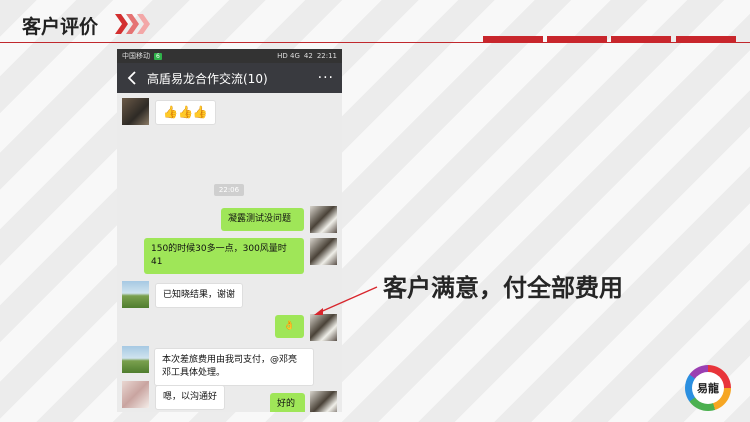 The height and width of the screenshot is (422, 750). I want to click on status-time: 22:11, so click(326, 56).